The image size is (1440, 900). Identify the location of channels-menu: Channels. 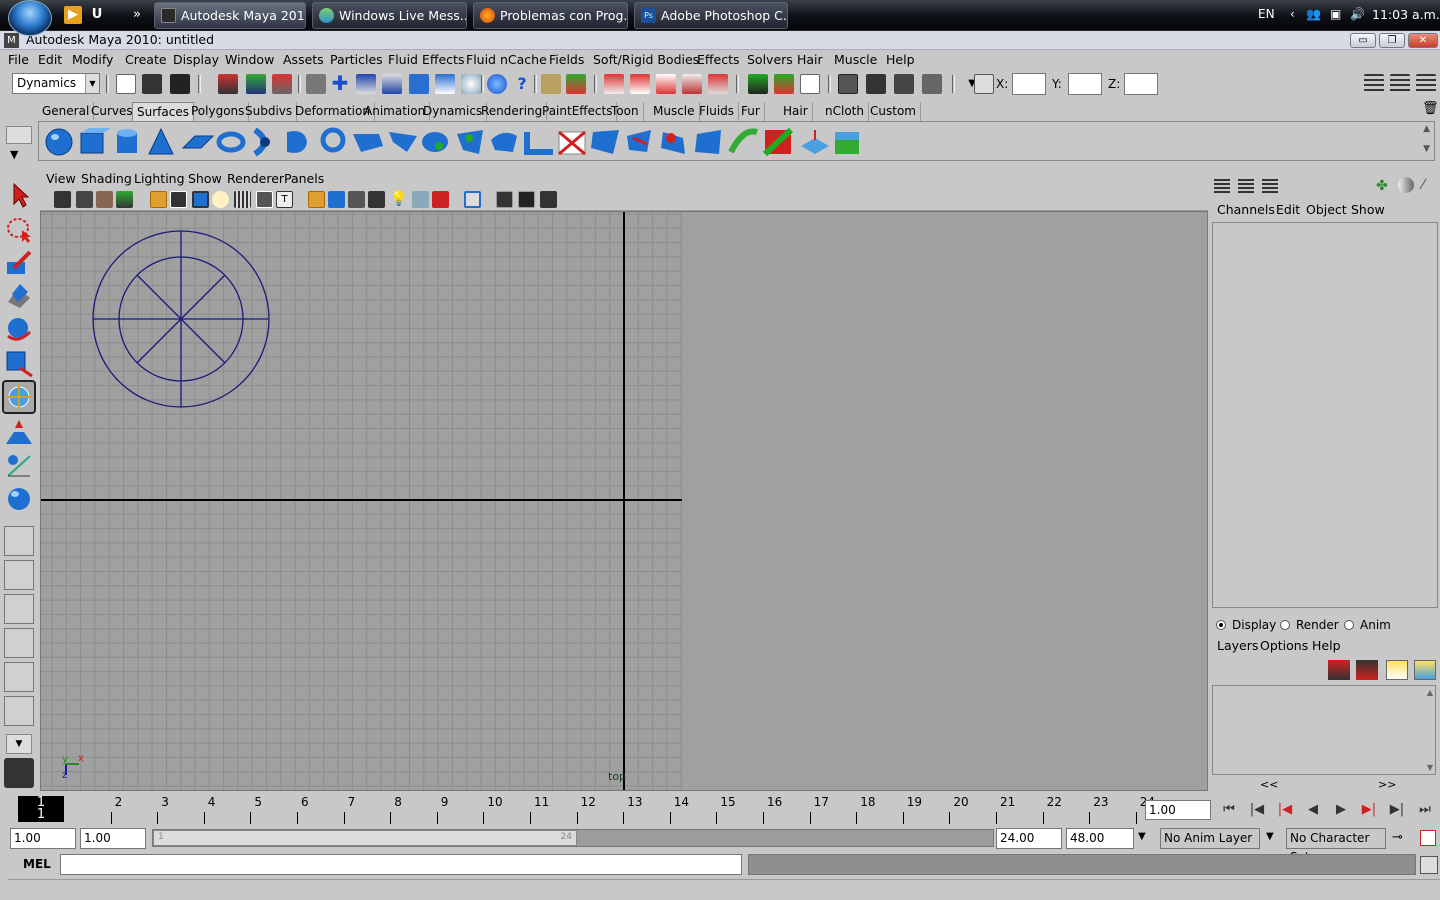
(1246, 209).